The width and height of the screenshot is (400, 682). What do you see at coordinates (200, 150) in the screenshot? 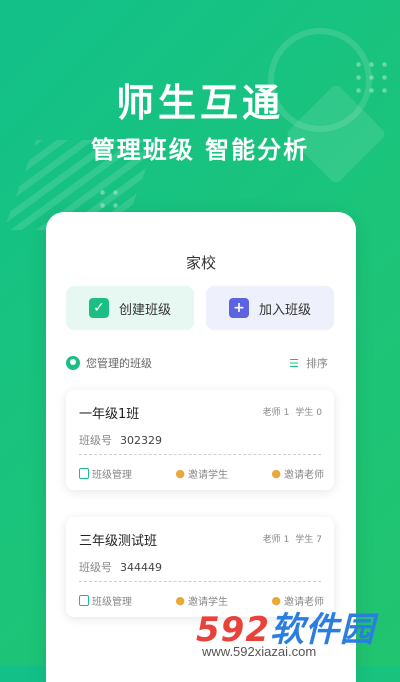
I see `hero-subtitle: 管理班级 智能分析` at bounding box center [200, 150].